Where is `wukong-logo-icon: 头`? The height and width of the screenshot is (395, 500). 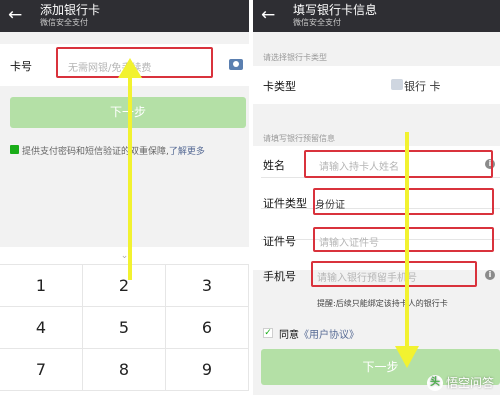
wukong-logo-icon: 头 is located at coordinates (434, 383).